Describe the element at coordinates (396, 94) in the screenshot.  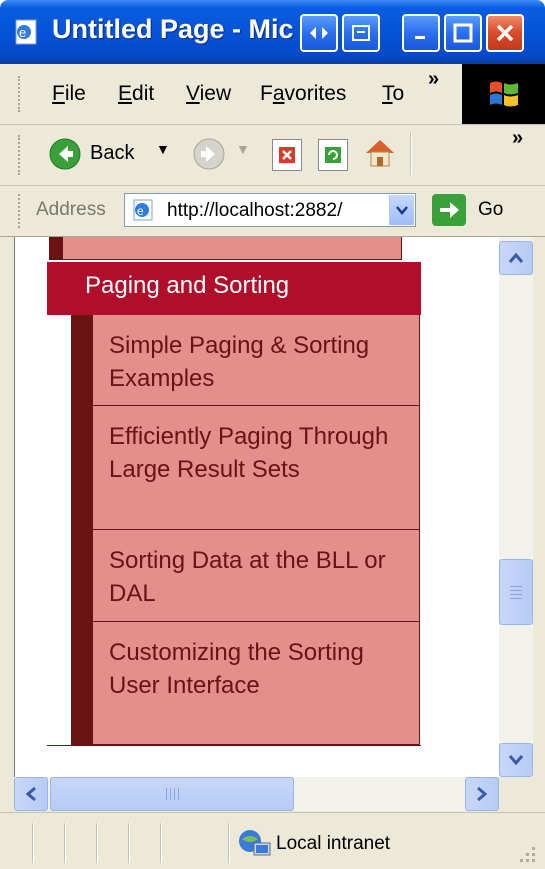
I see `menu-tools: To` at that location.